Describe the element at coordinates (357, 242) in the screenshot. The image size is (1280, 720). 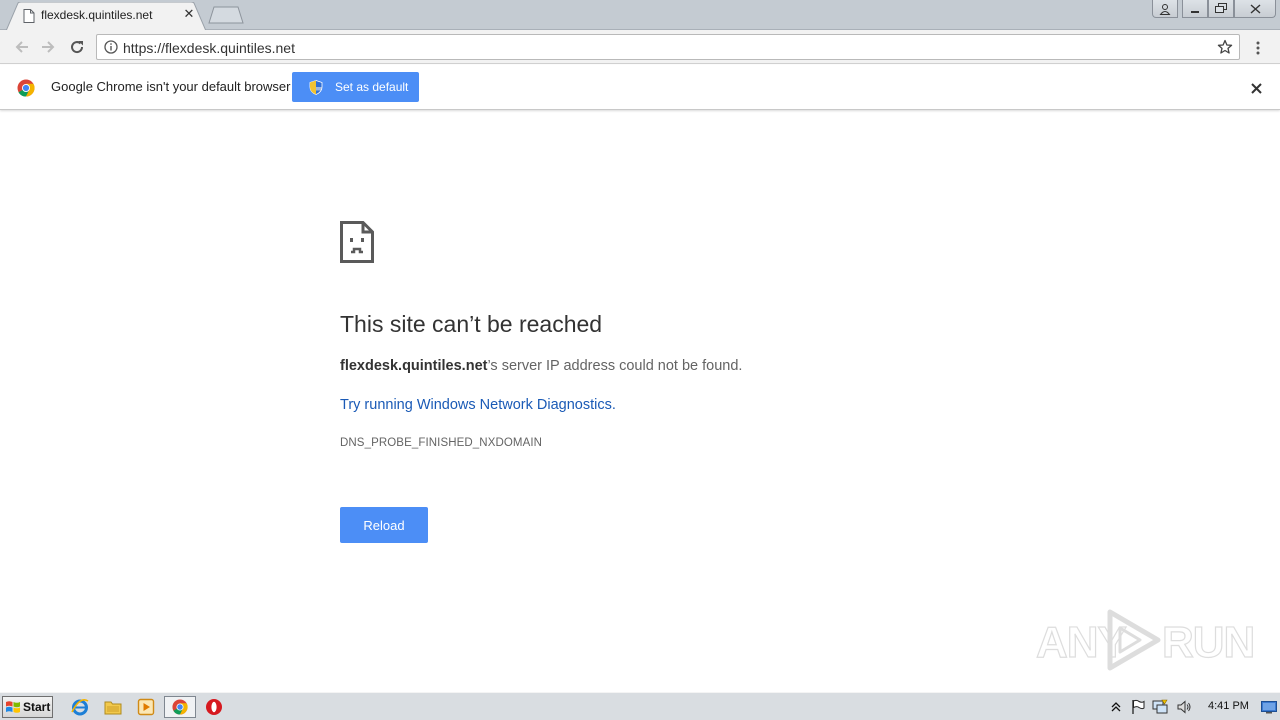
I see `sad-page-icon` at that location.